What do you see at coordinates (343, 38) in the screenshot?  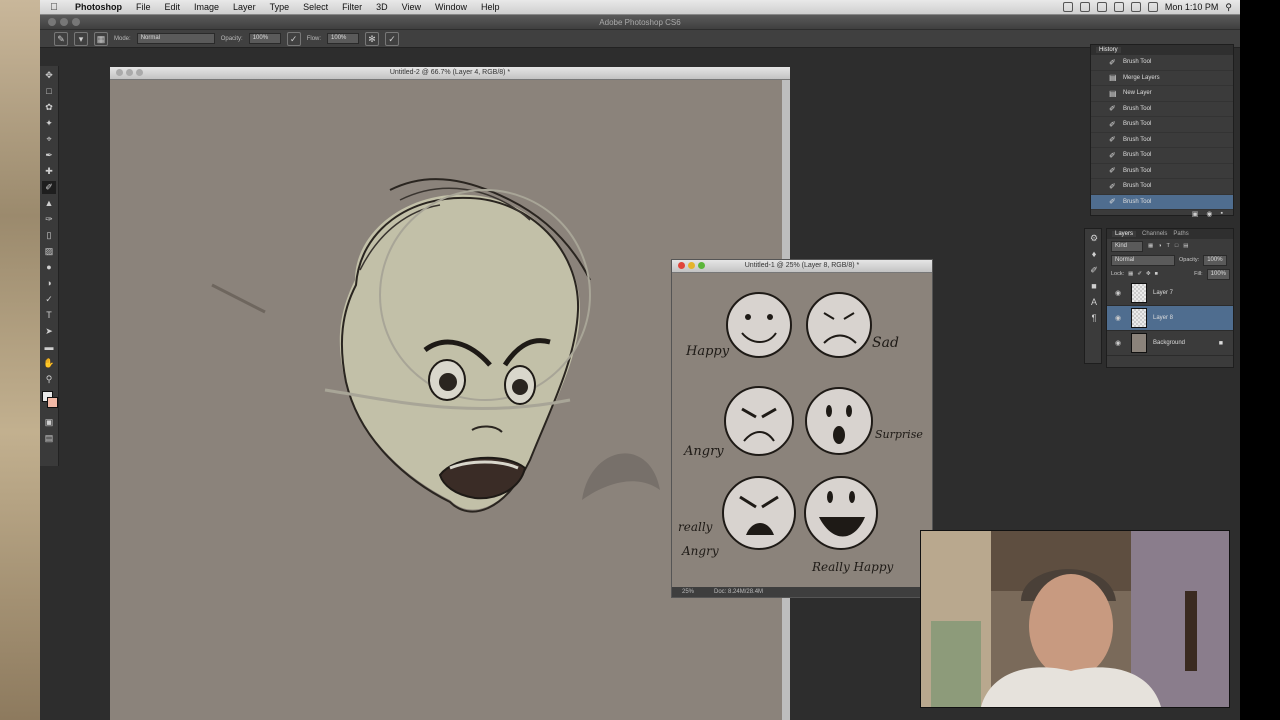 I see `flow-field: 100%` at bounding box center [343, 38].